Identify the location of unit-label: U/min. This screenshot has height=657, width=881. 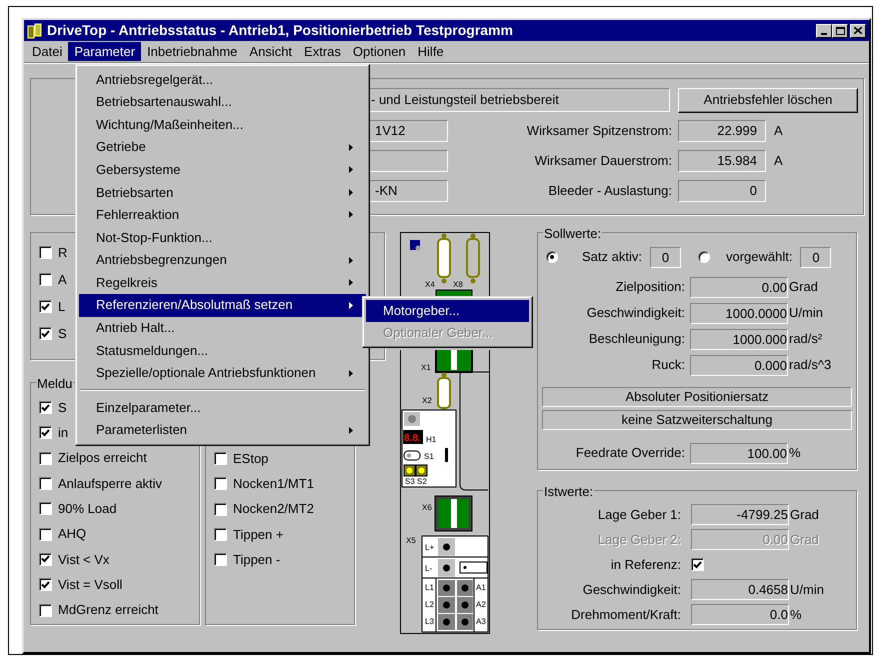
(807, 589).